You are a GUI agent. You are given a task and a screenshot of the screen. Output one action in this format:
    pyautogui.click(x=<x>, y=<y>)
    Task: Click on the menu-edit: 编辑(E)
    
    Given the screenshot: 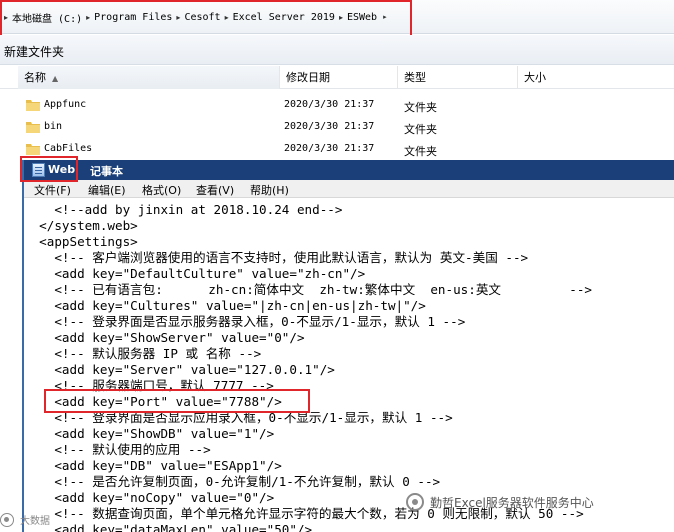 What is the action you would take?
    pyautogui.click(x=107, y=190)
    